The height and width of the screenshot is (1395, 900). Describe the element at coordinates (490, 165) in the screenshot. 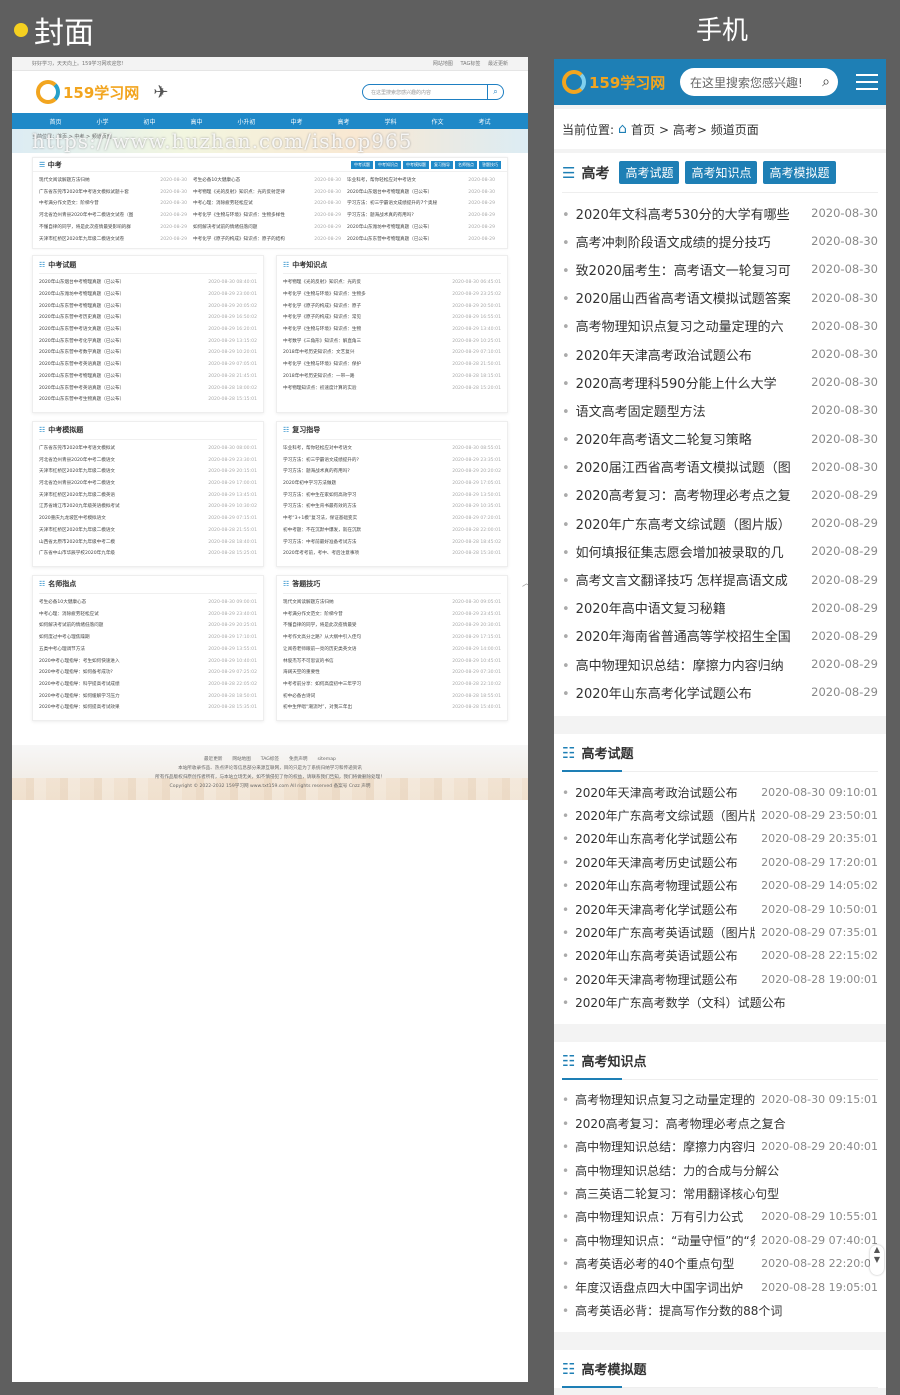

I see `main-tab: 答题技巧` at that location.